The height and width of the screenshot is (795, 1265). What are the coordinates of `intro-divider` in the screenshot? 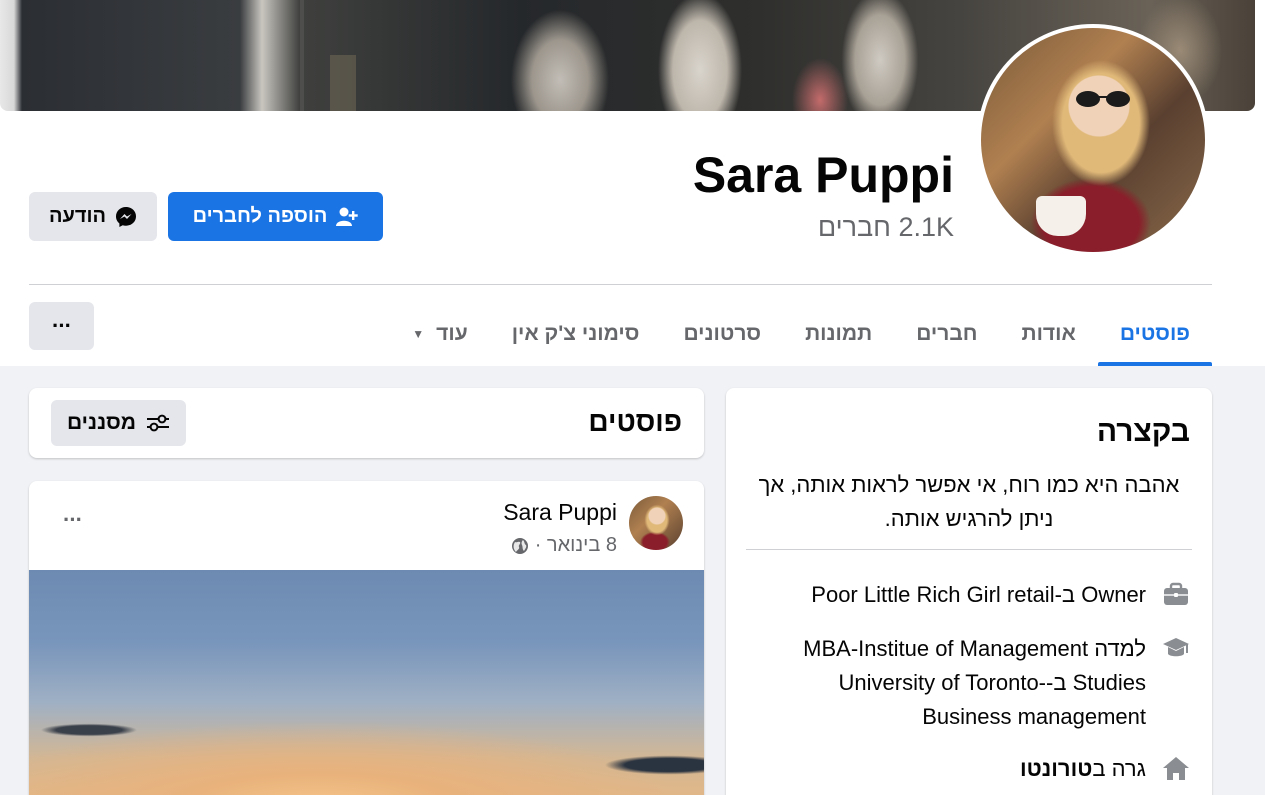 It's located at (969, 549).